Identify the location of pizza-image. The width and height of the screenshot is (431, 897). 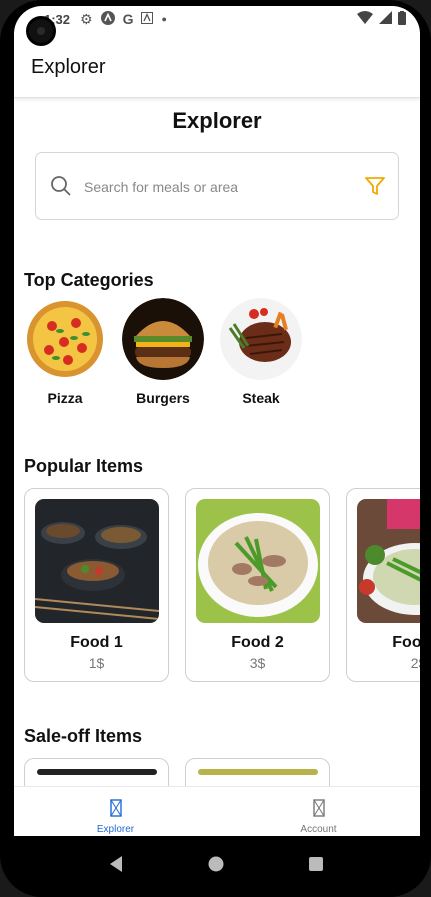
(65, 339).